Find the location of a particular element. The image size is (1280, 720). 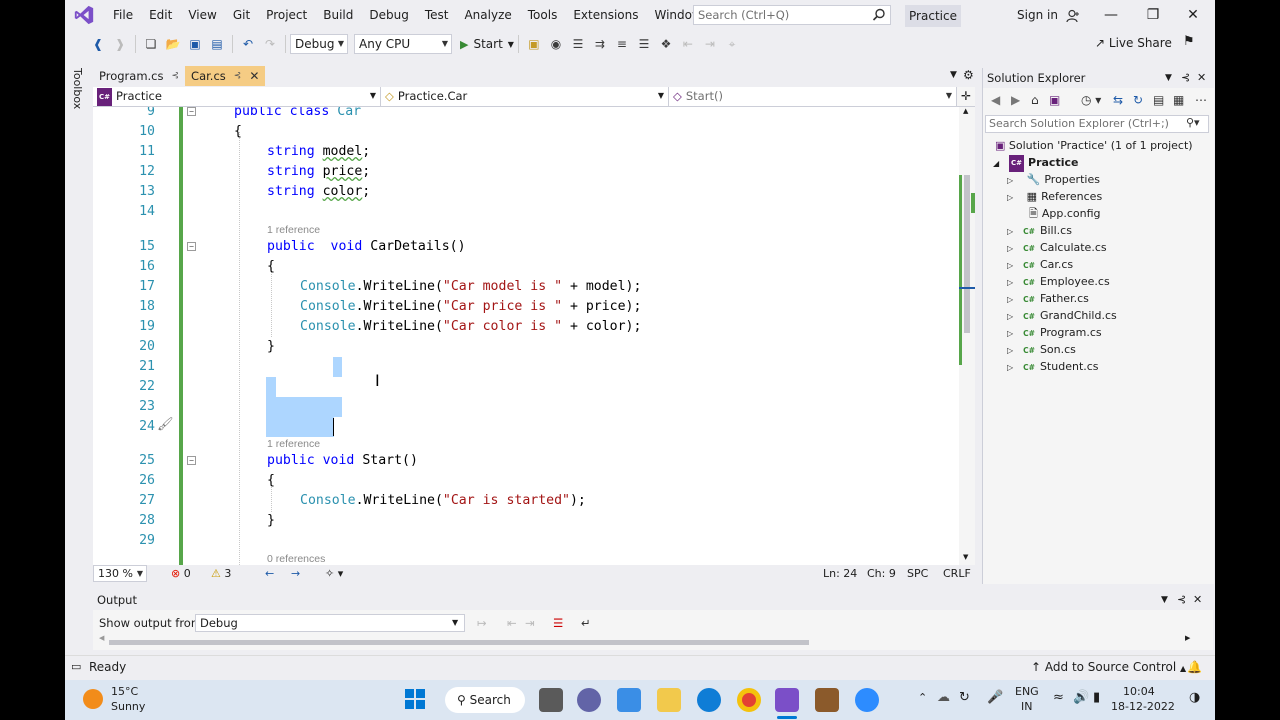

word-wrap-icon: ↵ is located at coordinates (586, 623).